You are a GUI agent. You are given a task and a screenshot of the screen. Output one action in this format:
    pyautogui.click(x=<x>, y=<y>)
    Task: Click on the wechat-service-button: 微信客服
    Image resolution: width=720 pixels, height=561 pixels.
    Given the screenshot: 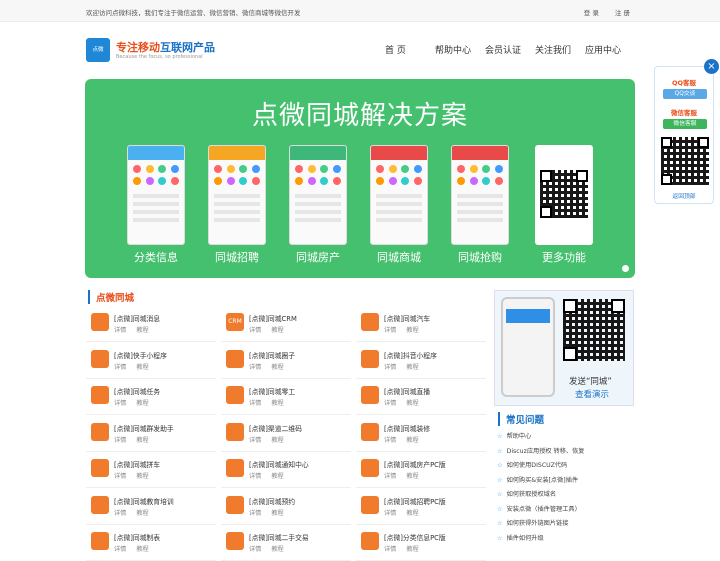 What is the action you would take?
    pyautogui.click(x=685, y=124)
    